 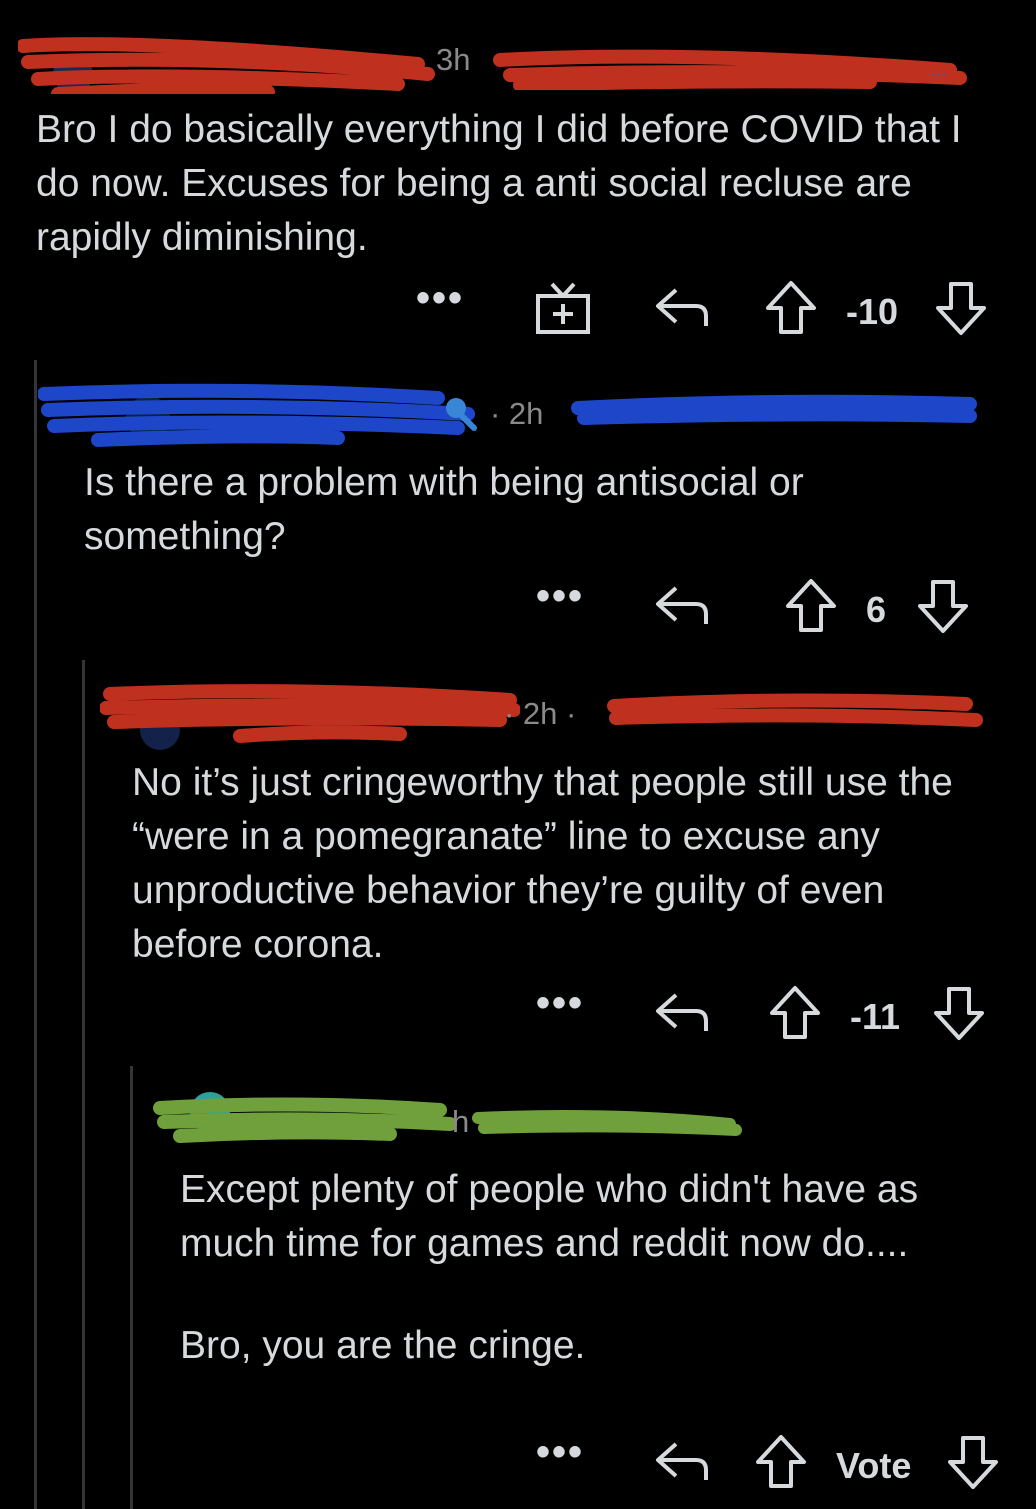 I want to click on microphone-icon, so click(x=461, y=414).